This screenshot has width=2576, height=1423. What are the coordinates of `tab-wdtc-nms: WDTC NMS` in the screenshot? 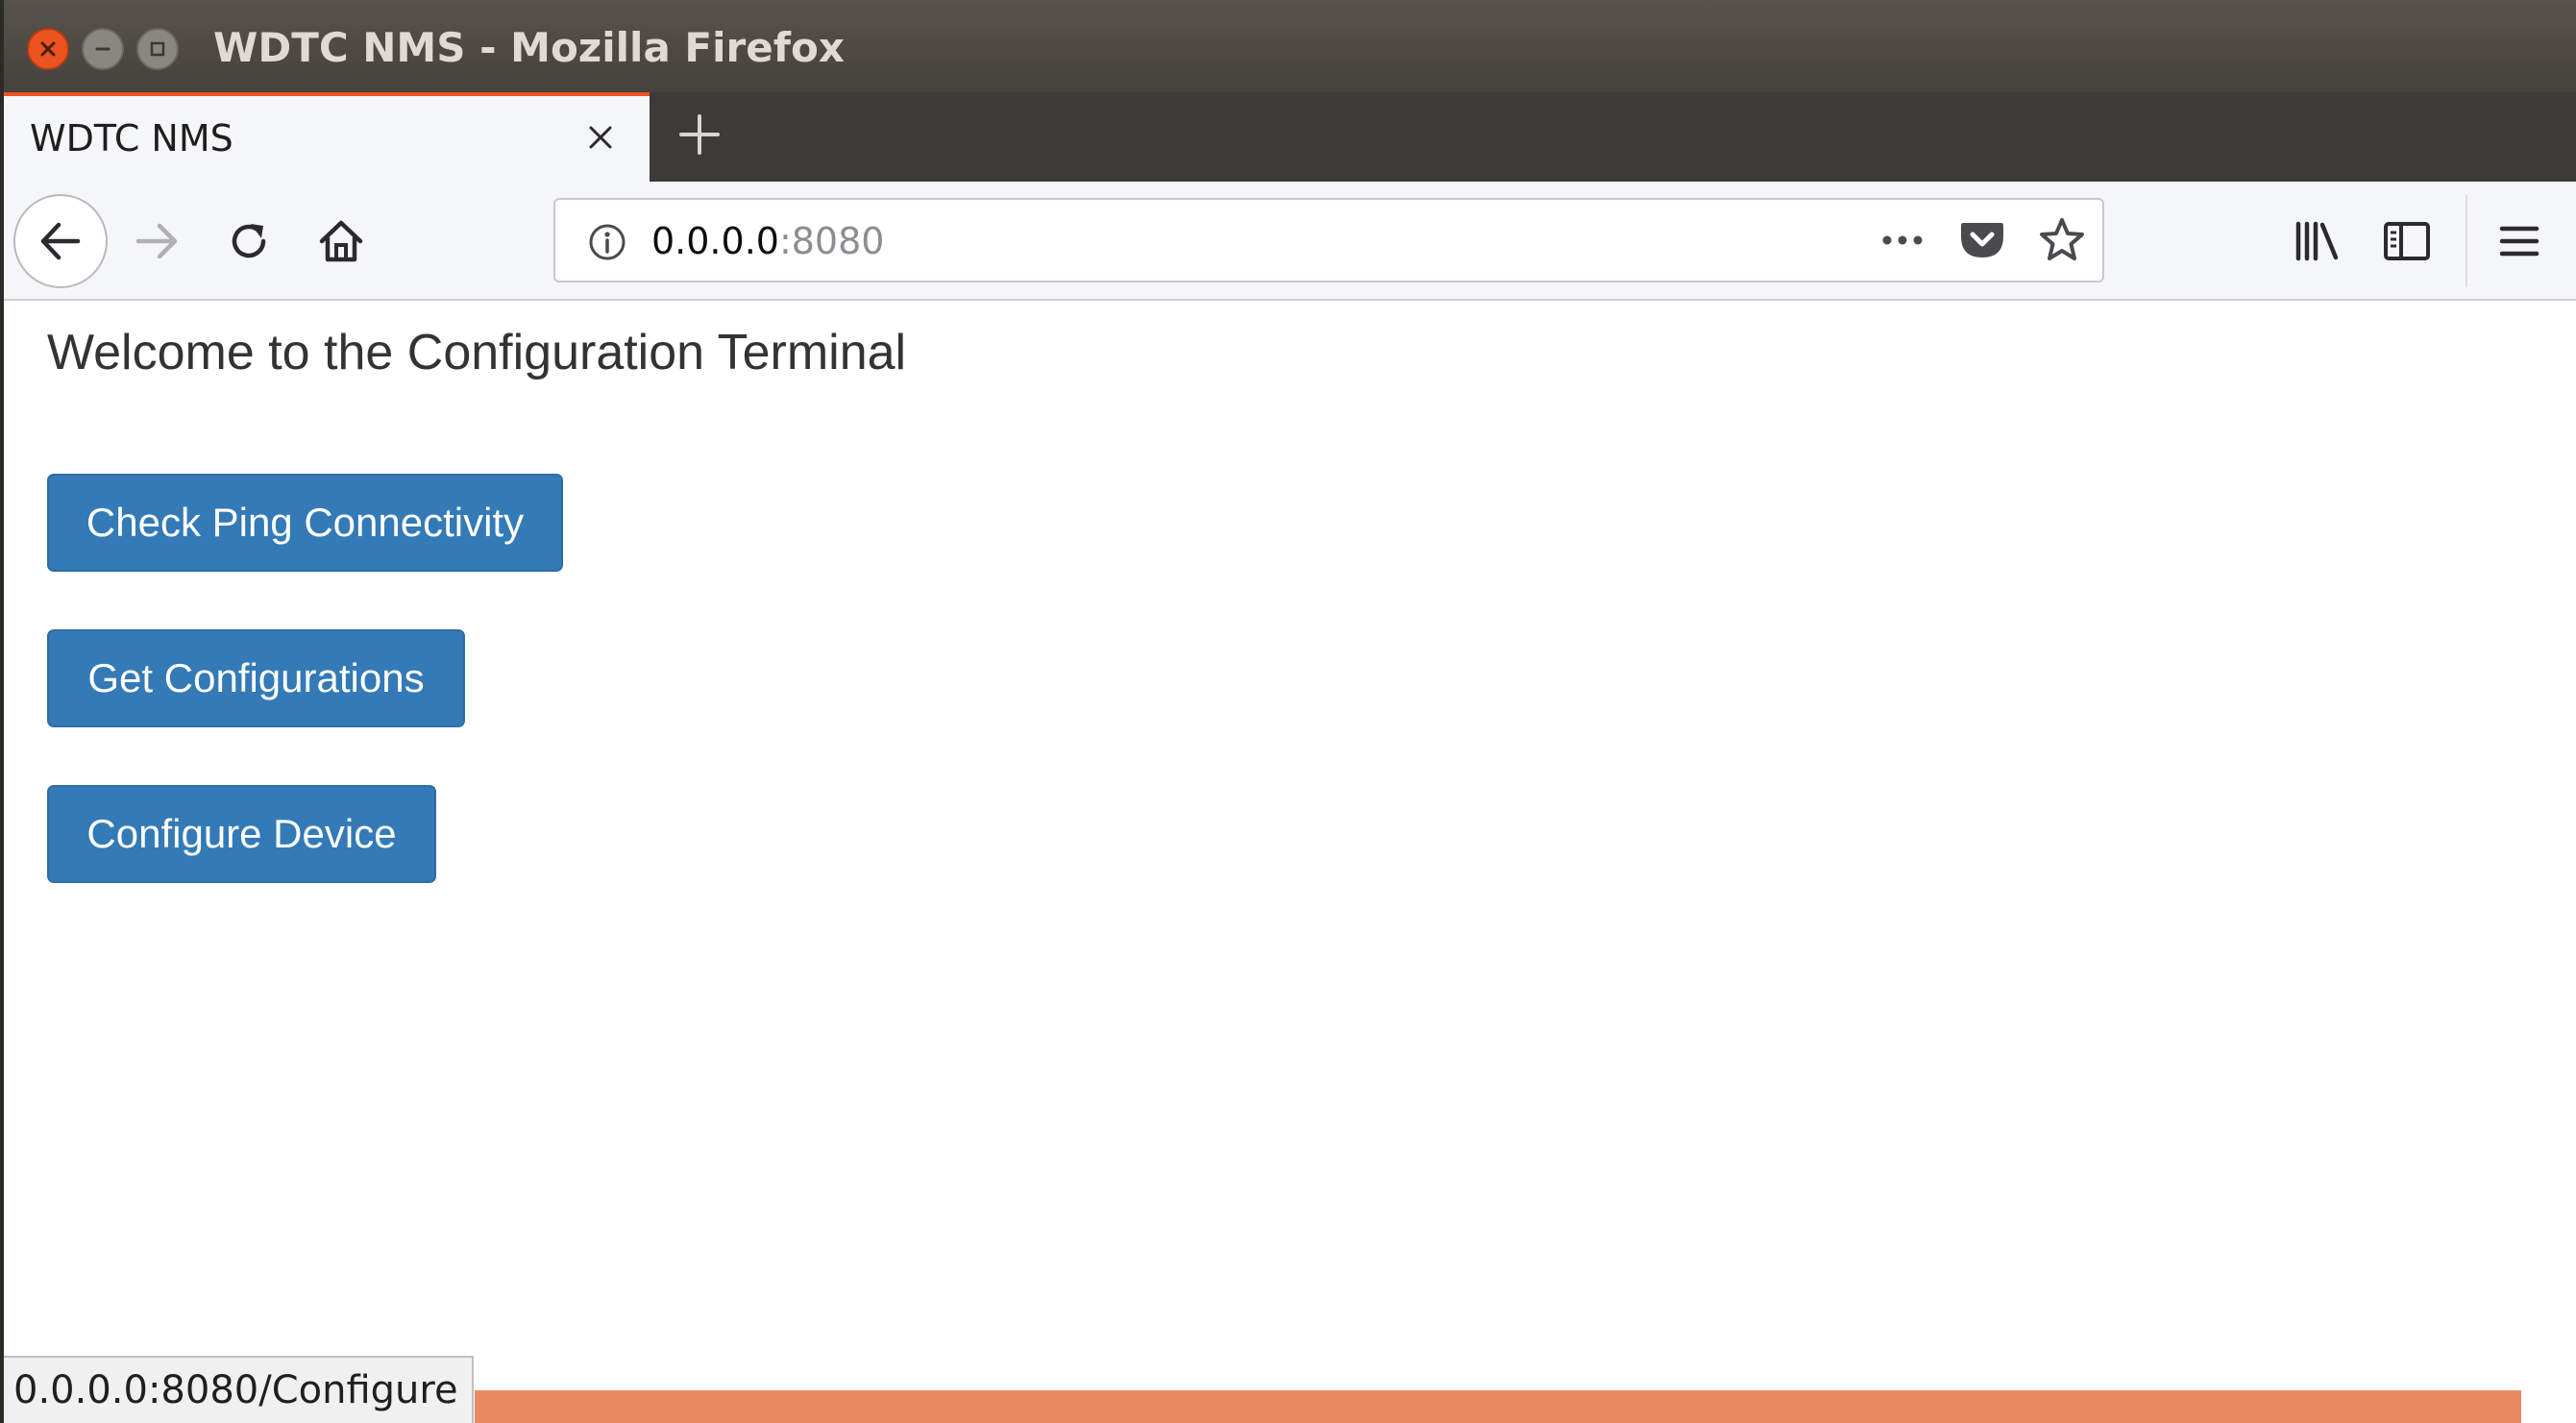 It's located at (325, 137).